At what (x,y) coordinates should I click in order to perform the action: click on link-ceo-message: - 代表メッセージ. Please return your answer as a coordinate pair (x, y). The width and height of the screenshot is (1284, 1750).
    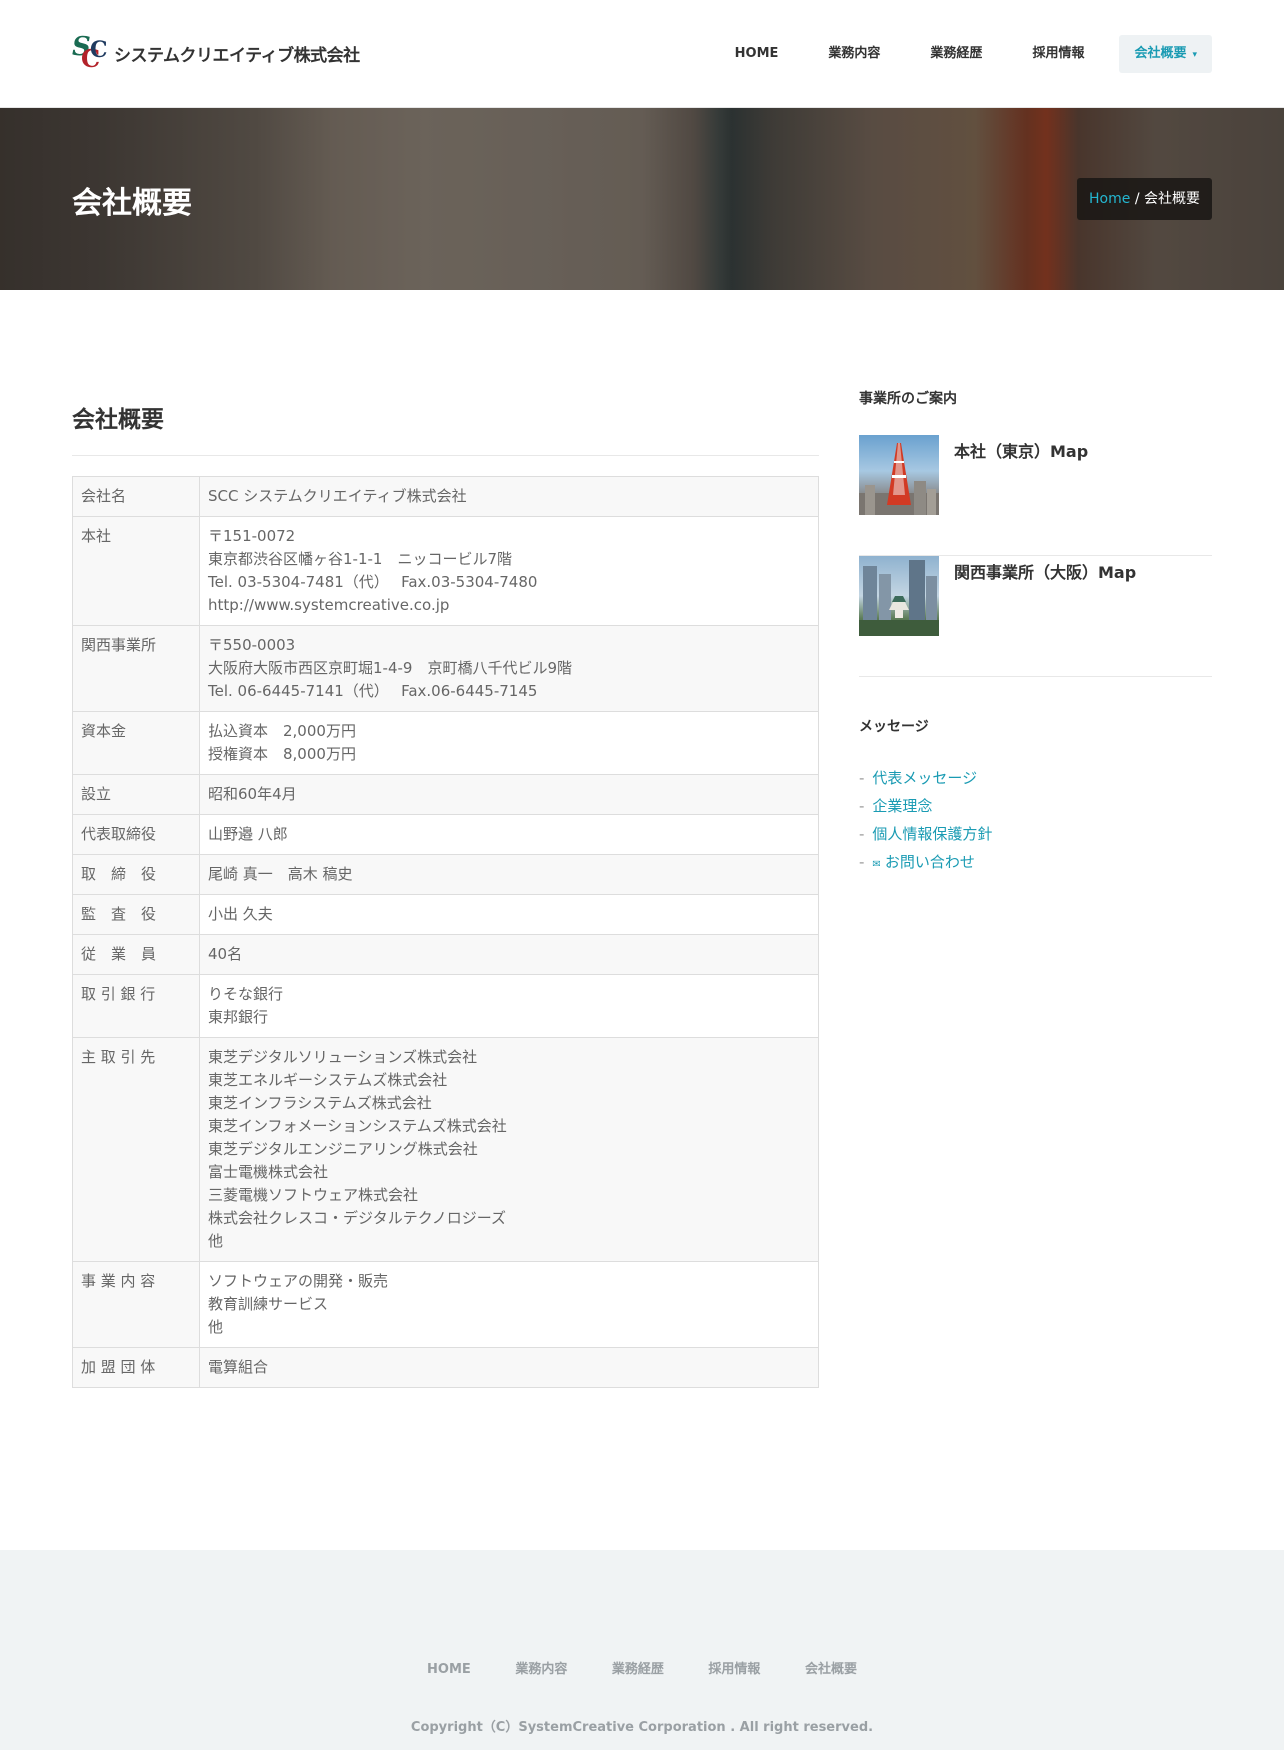
    Looking at the image, I should click on (925, 778).